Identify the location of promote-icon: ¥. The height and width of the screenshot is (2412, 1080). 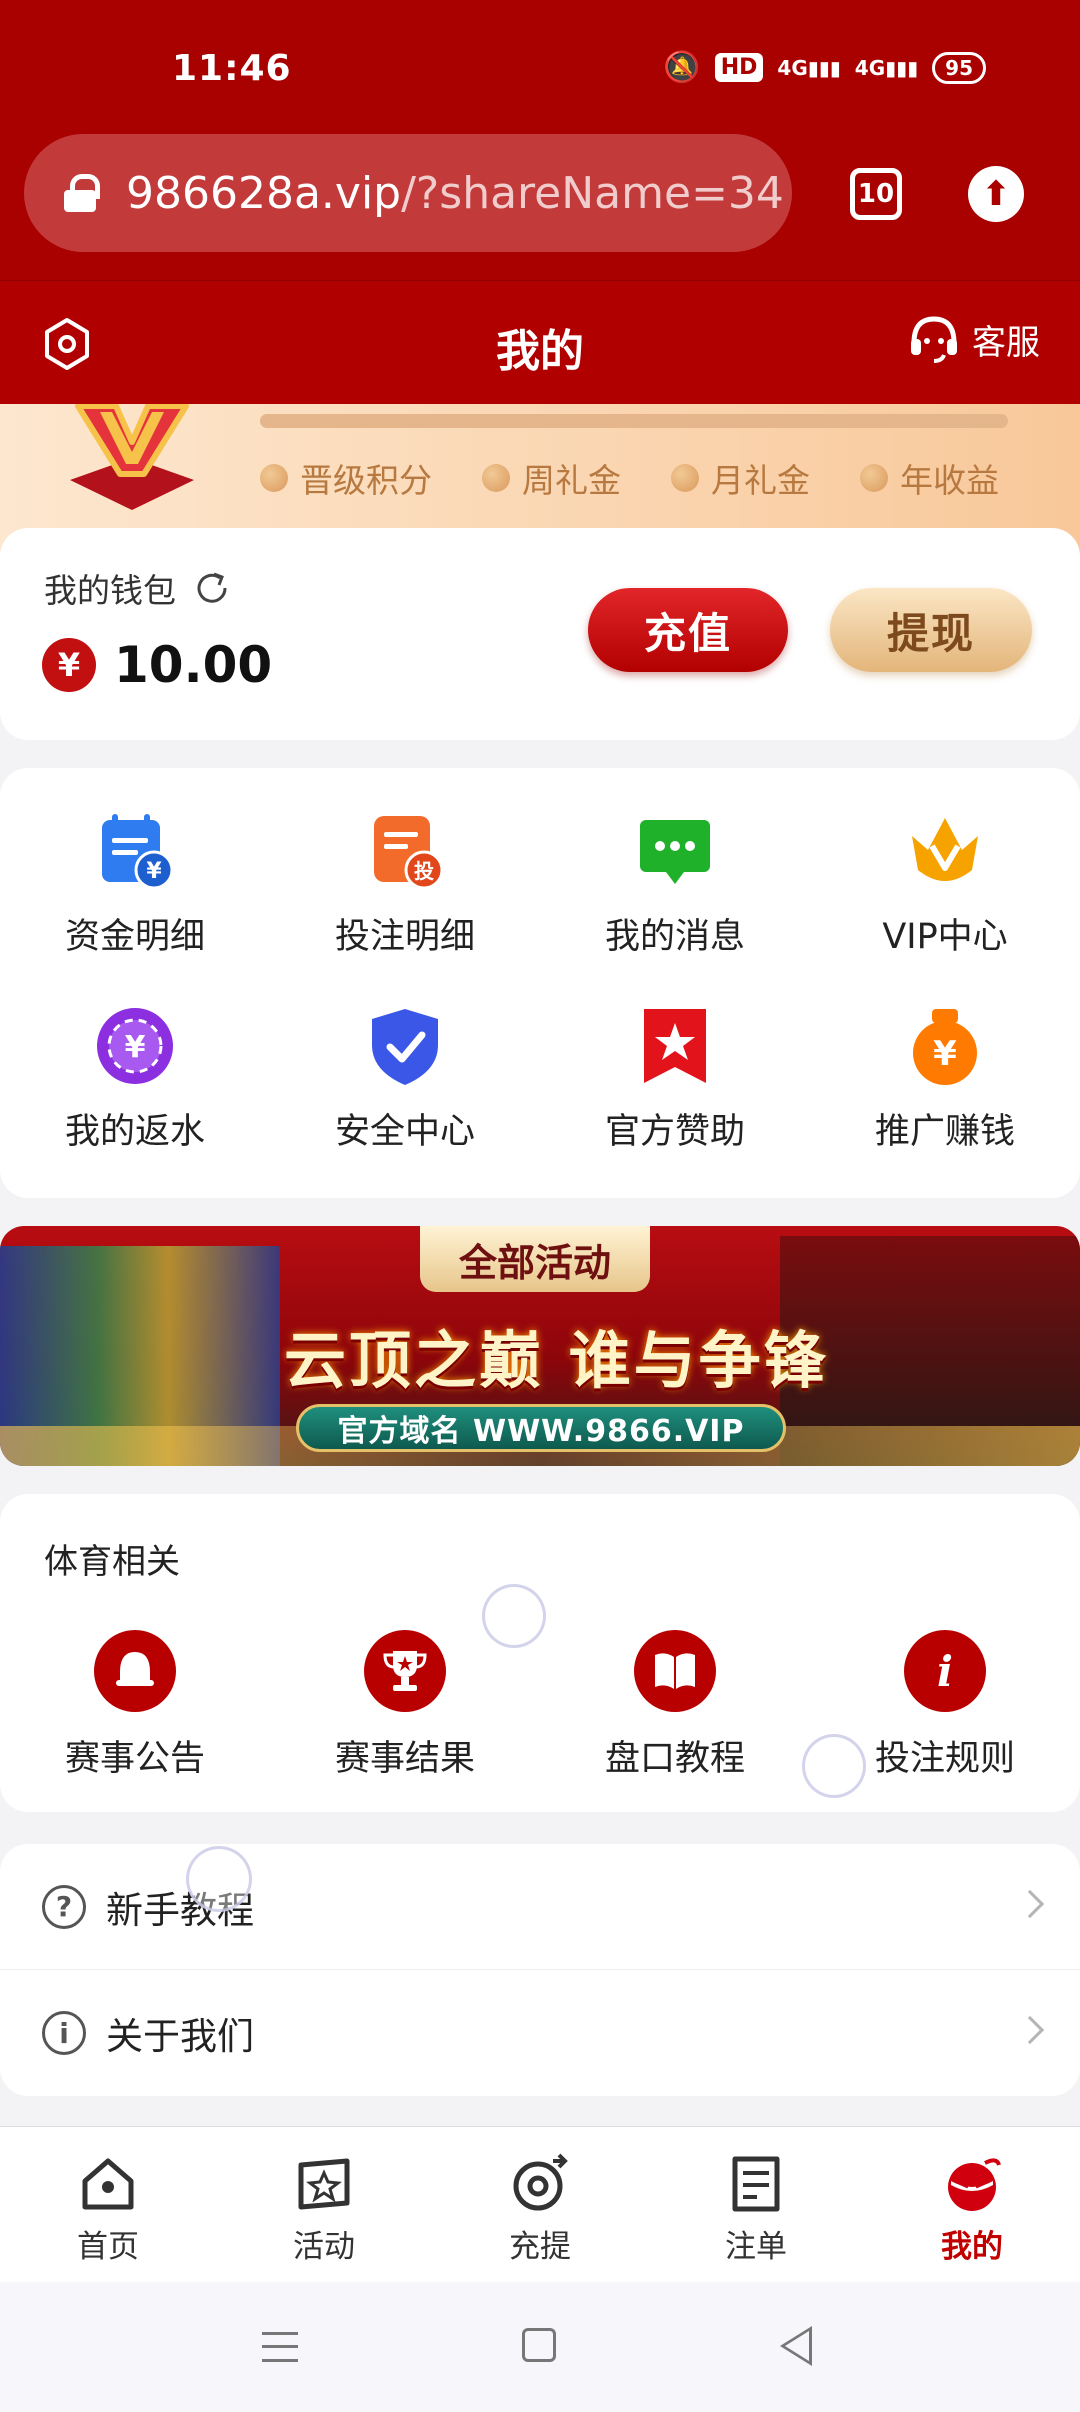
(945, 1047).